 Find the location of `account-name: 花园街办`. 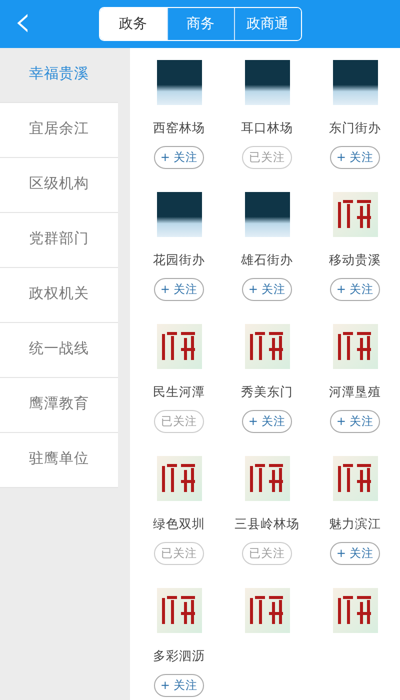

account-name: 花园街办 is located at coordinates (179, 260).